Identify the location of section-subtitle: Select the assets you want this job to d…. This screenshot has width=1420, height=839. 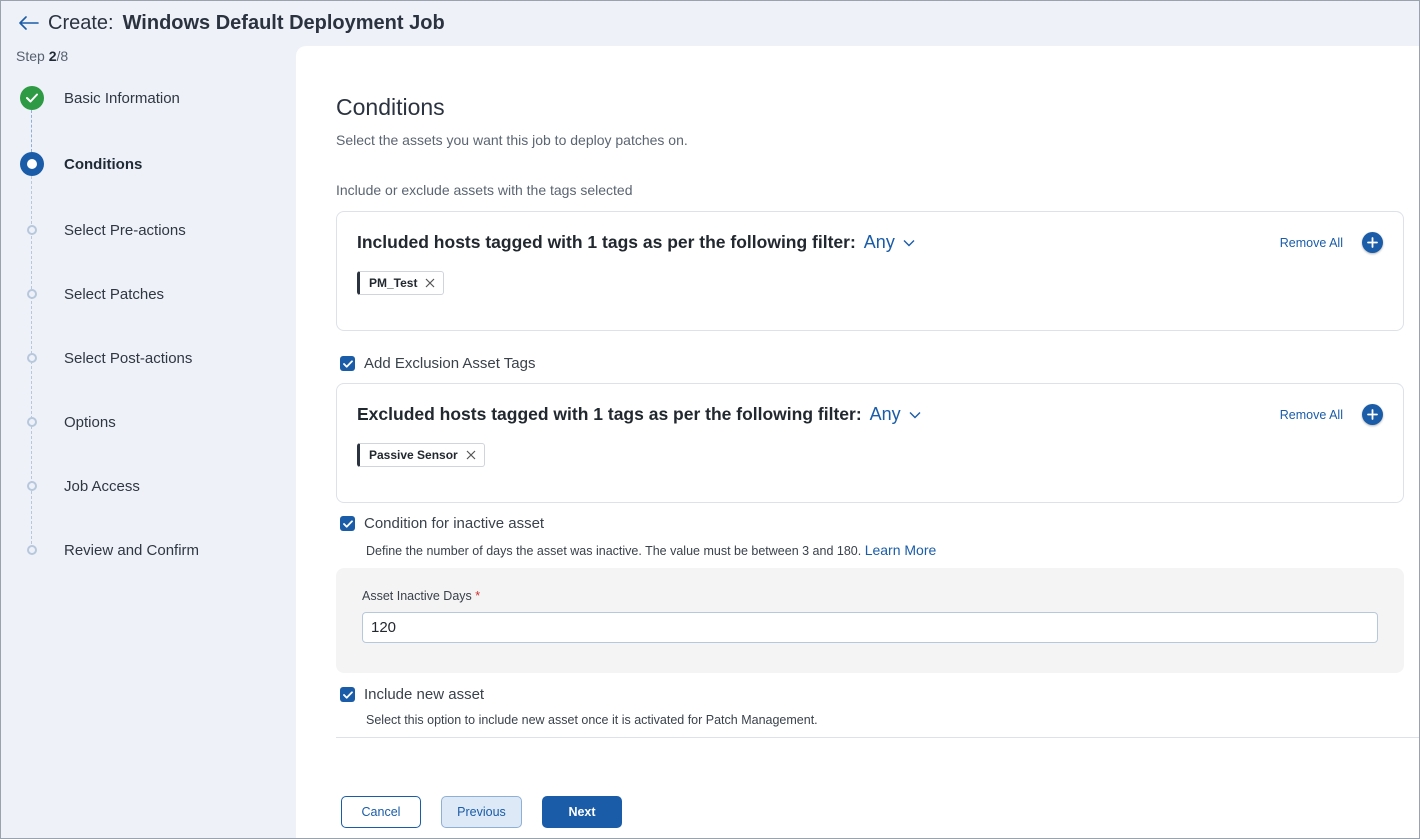
(512, 140).